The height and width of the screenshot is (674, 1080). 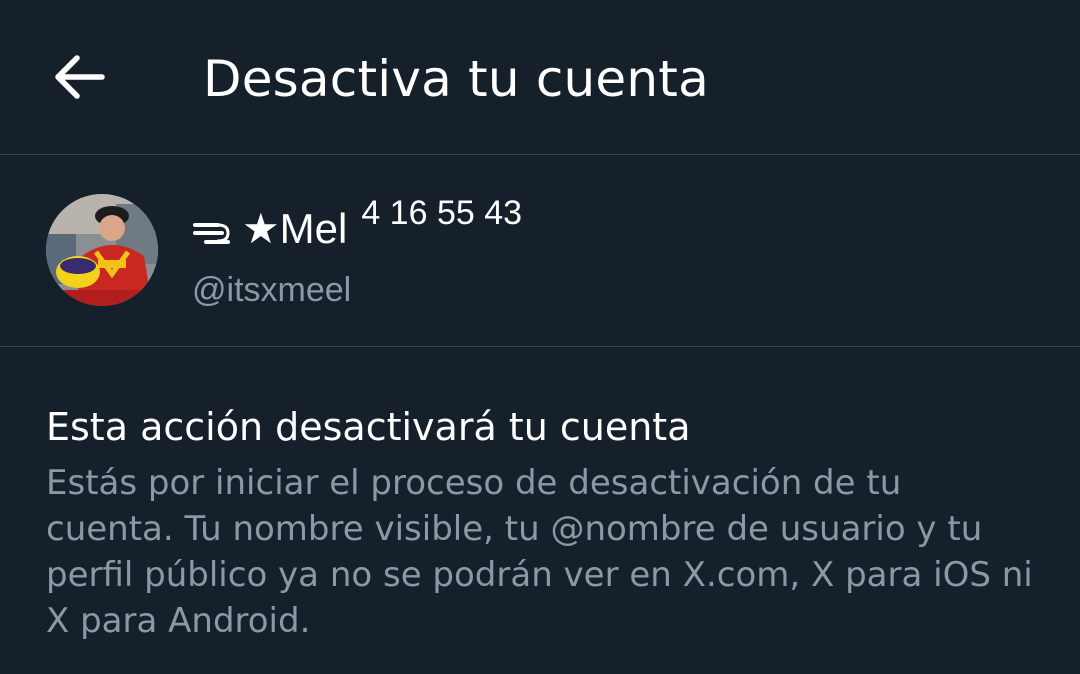 What do you see at coordinates (211, 233) in the screenshot?
I see `wind-icon` at bounding box center [211, 233].